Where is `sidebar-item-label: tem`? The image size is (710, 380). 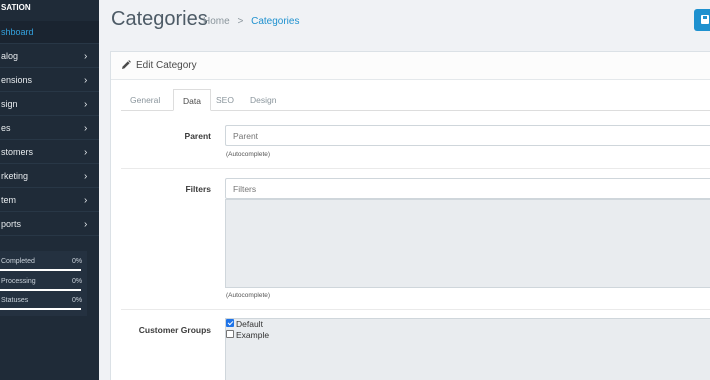 sidebar-item-label: tem is located at coordinates (9, 200).